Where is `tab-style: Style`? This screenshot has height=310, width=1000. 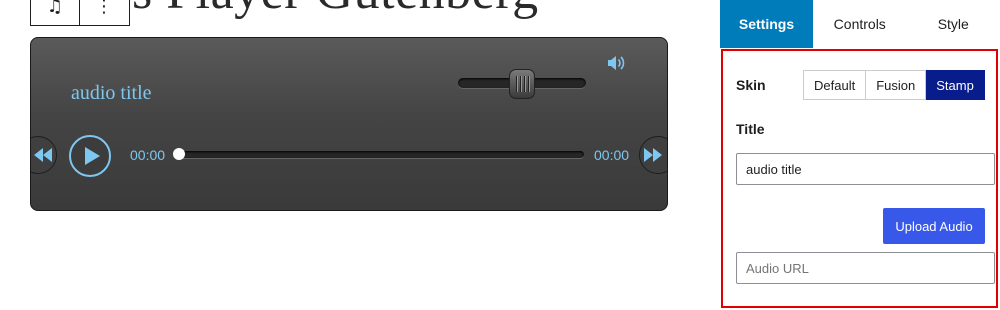
tab-style: Style is located at coordinates (953, 24).